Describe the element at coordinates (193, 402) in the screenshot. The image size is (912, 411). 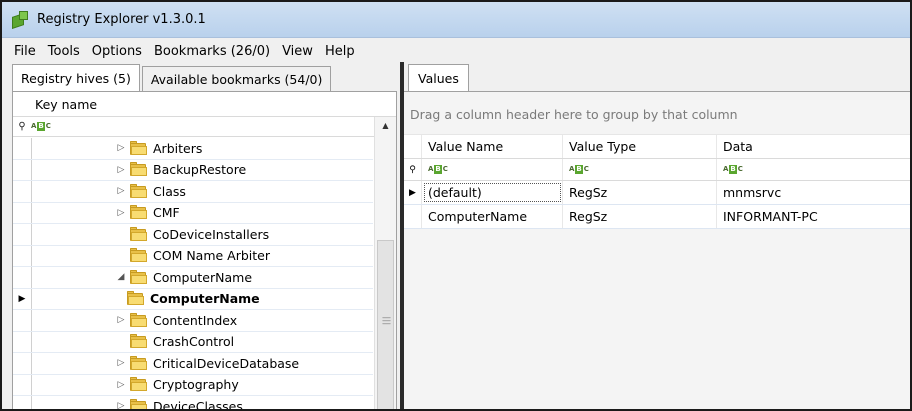
I see `tree-row-deviceclasses: ▷ DeviceClasses` at that location.